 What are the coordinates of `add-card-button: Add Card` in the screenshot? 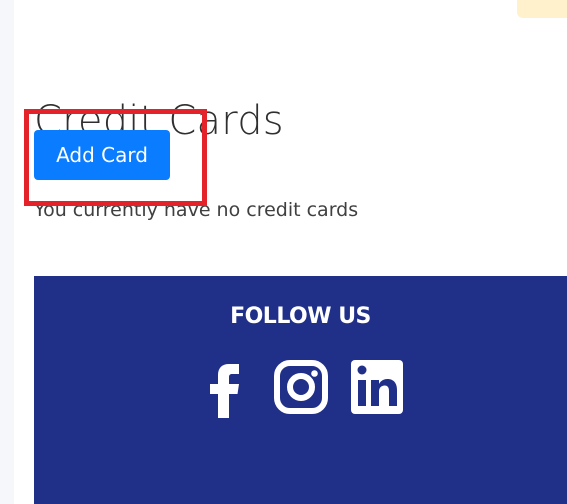 It's located at (102, 155).